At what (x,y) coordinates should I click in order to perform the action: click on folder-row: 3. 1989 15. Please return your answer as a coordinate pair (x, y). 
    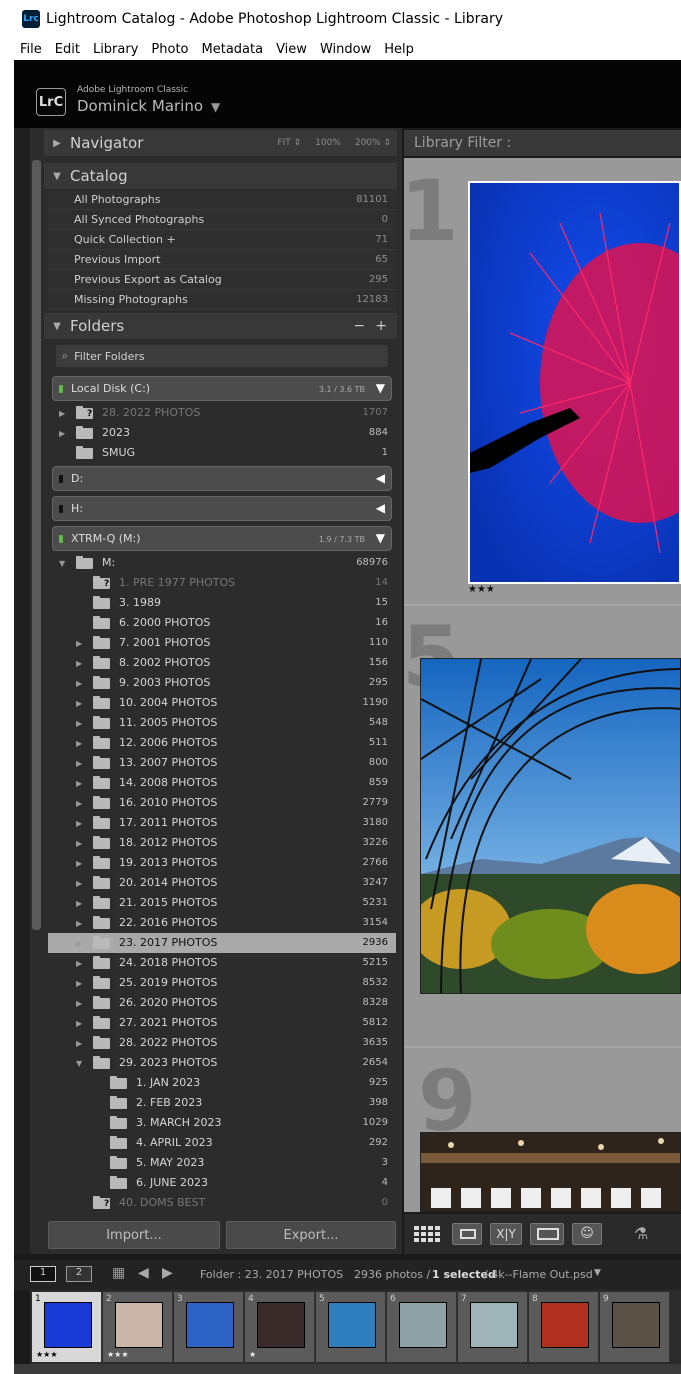
    Looking at the image, I should click on (222, 603).